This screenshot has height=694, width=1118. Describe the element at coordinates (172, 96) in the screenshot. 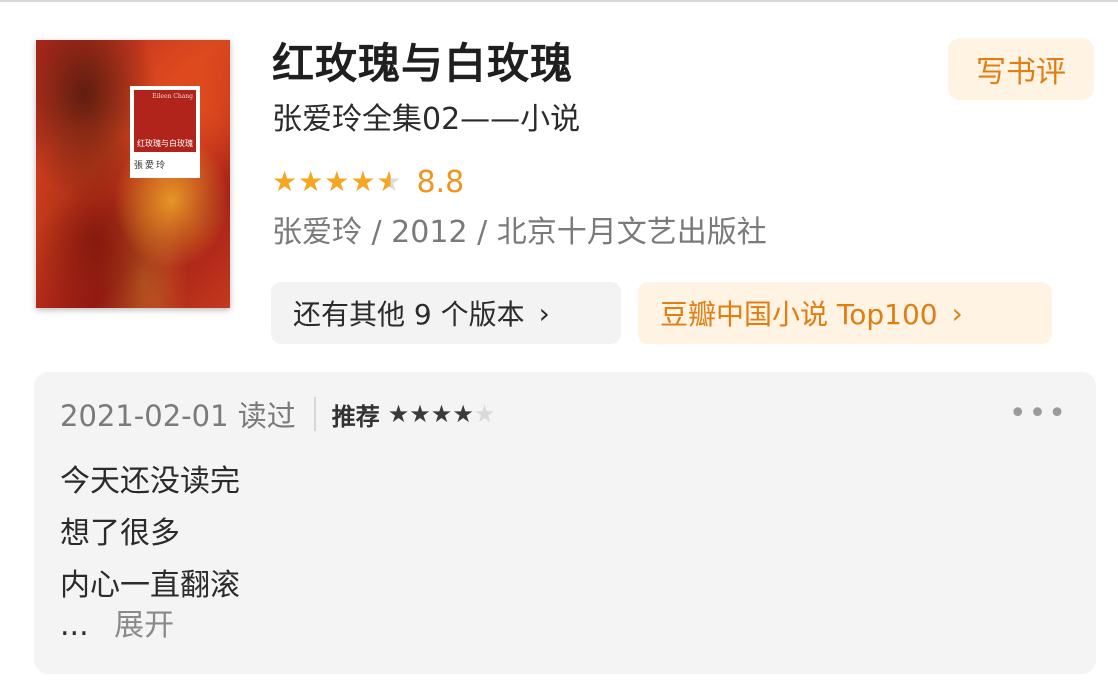

I see `cover-author-en: Eileen Chang` at that location.